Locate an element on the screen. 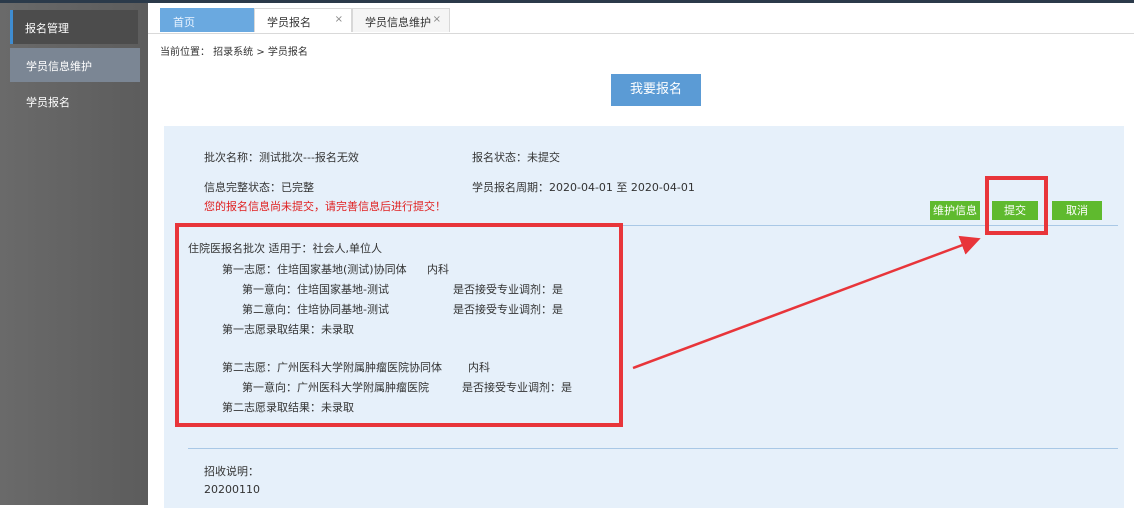  annotation-arrow-icon is located at coordinates (806, 302).